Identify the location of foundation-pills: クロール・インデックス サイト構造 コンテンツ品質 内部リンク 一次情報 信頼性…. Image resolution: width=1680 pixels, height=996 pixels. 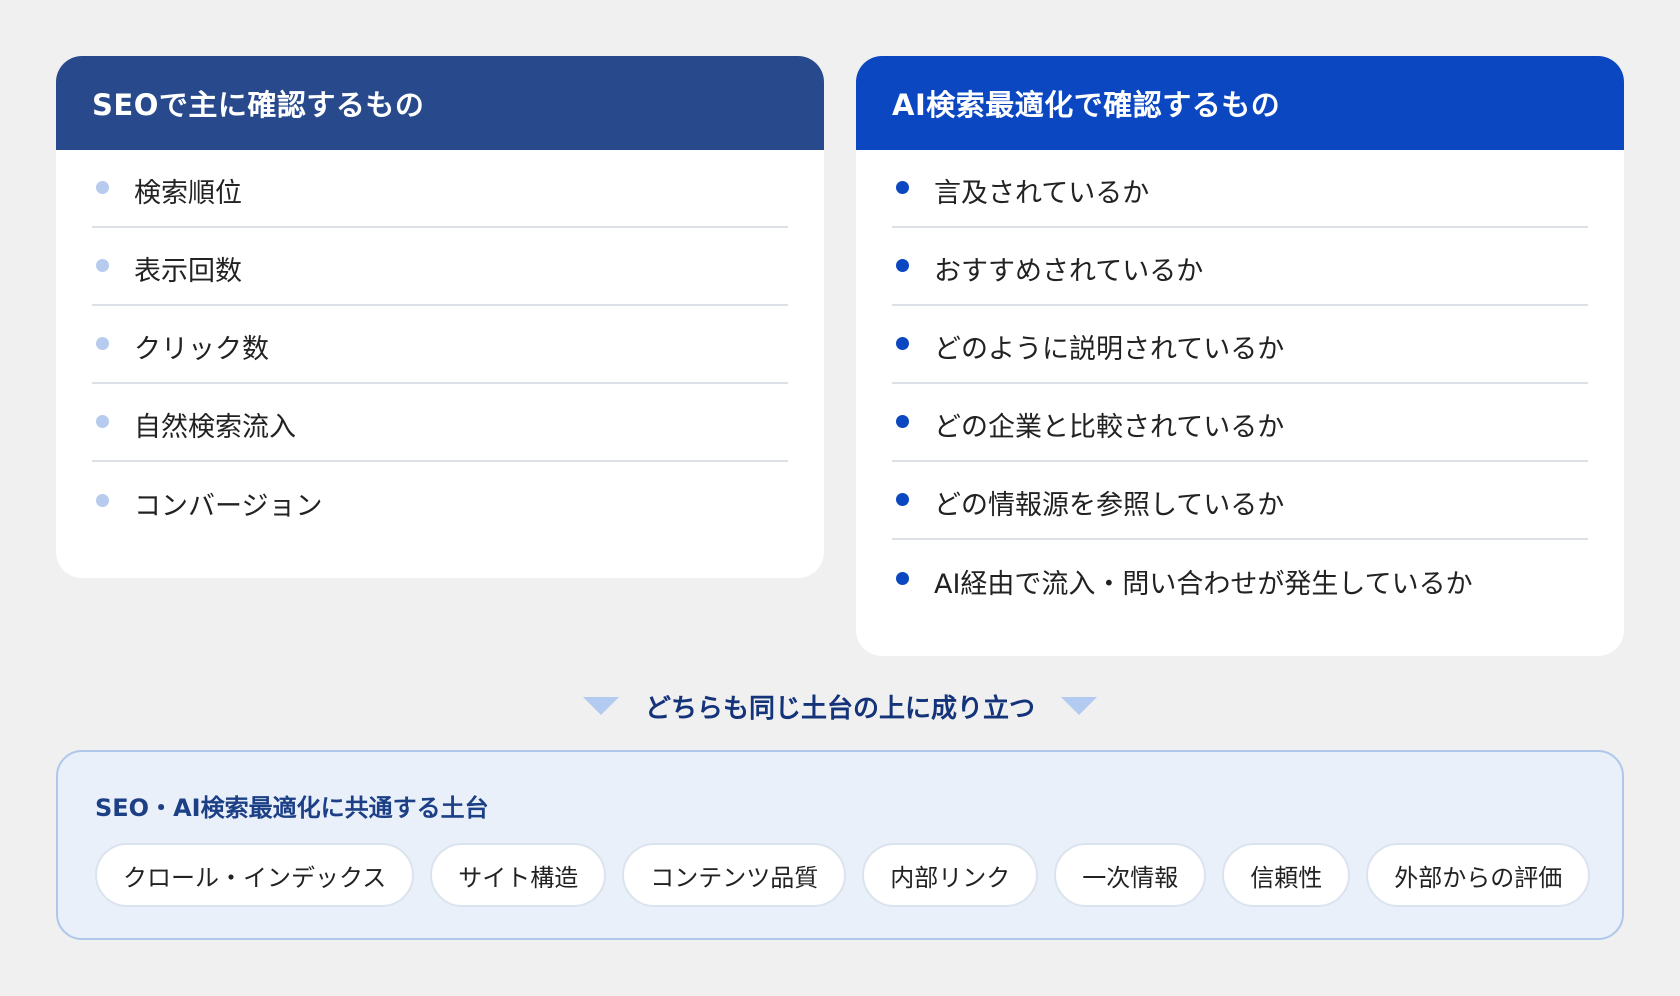
(843, 875).